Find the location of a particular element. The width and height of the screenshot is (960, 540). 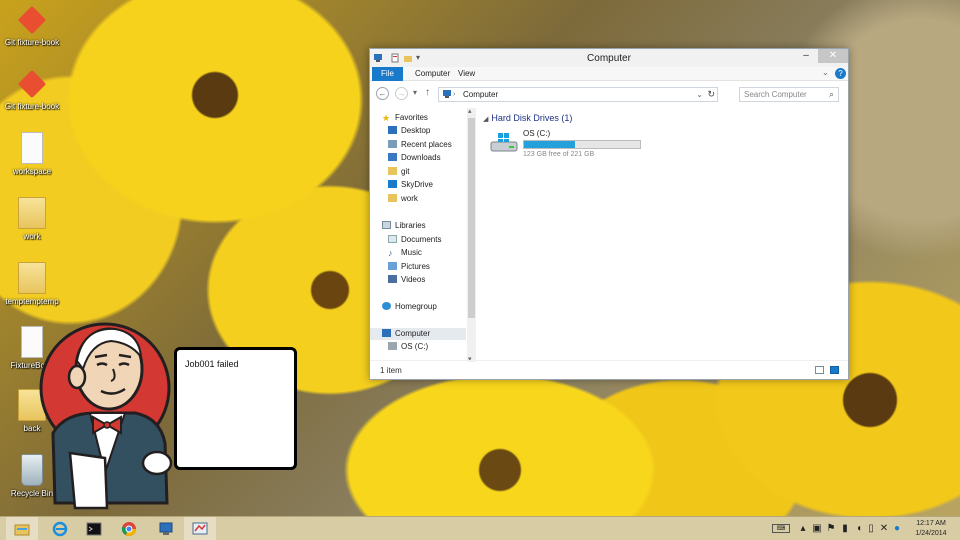

nav-scrollbar: ▴ ▾ is located at coordinates (471, 235).